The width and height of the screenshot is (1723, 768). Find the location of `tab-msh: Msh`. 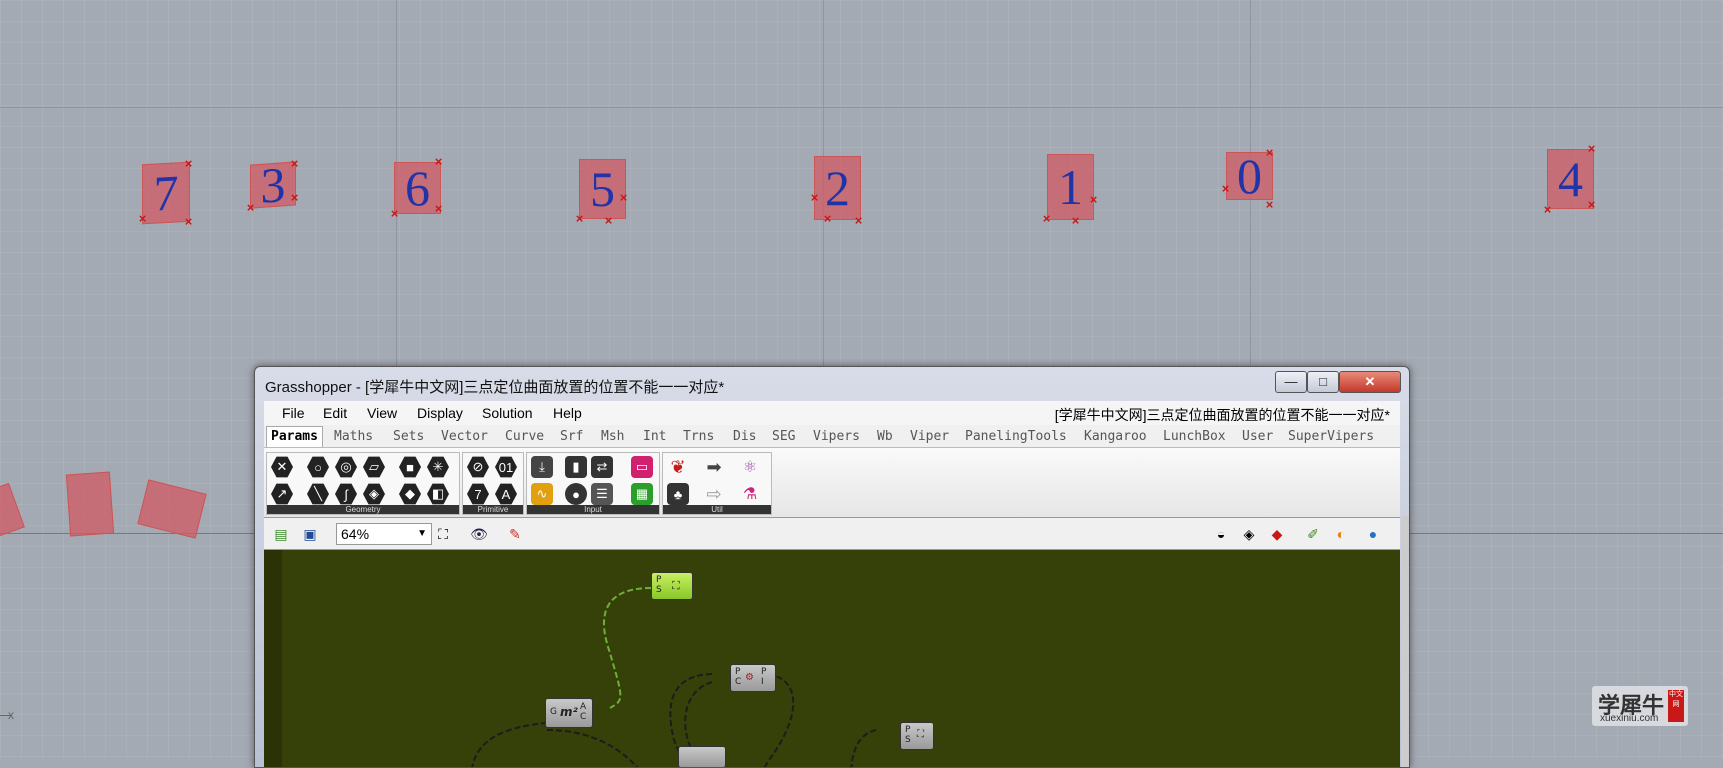

tab-msh: Msh is located at coordinates (612, 436).